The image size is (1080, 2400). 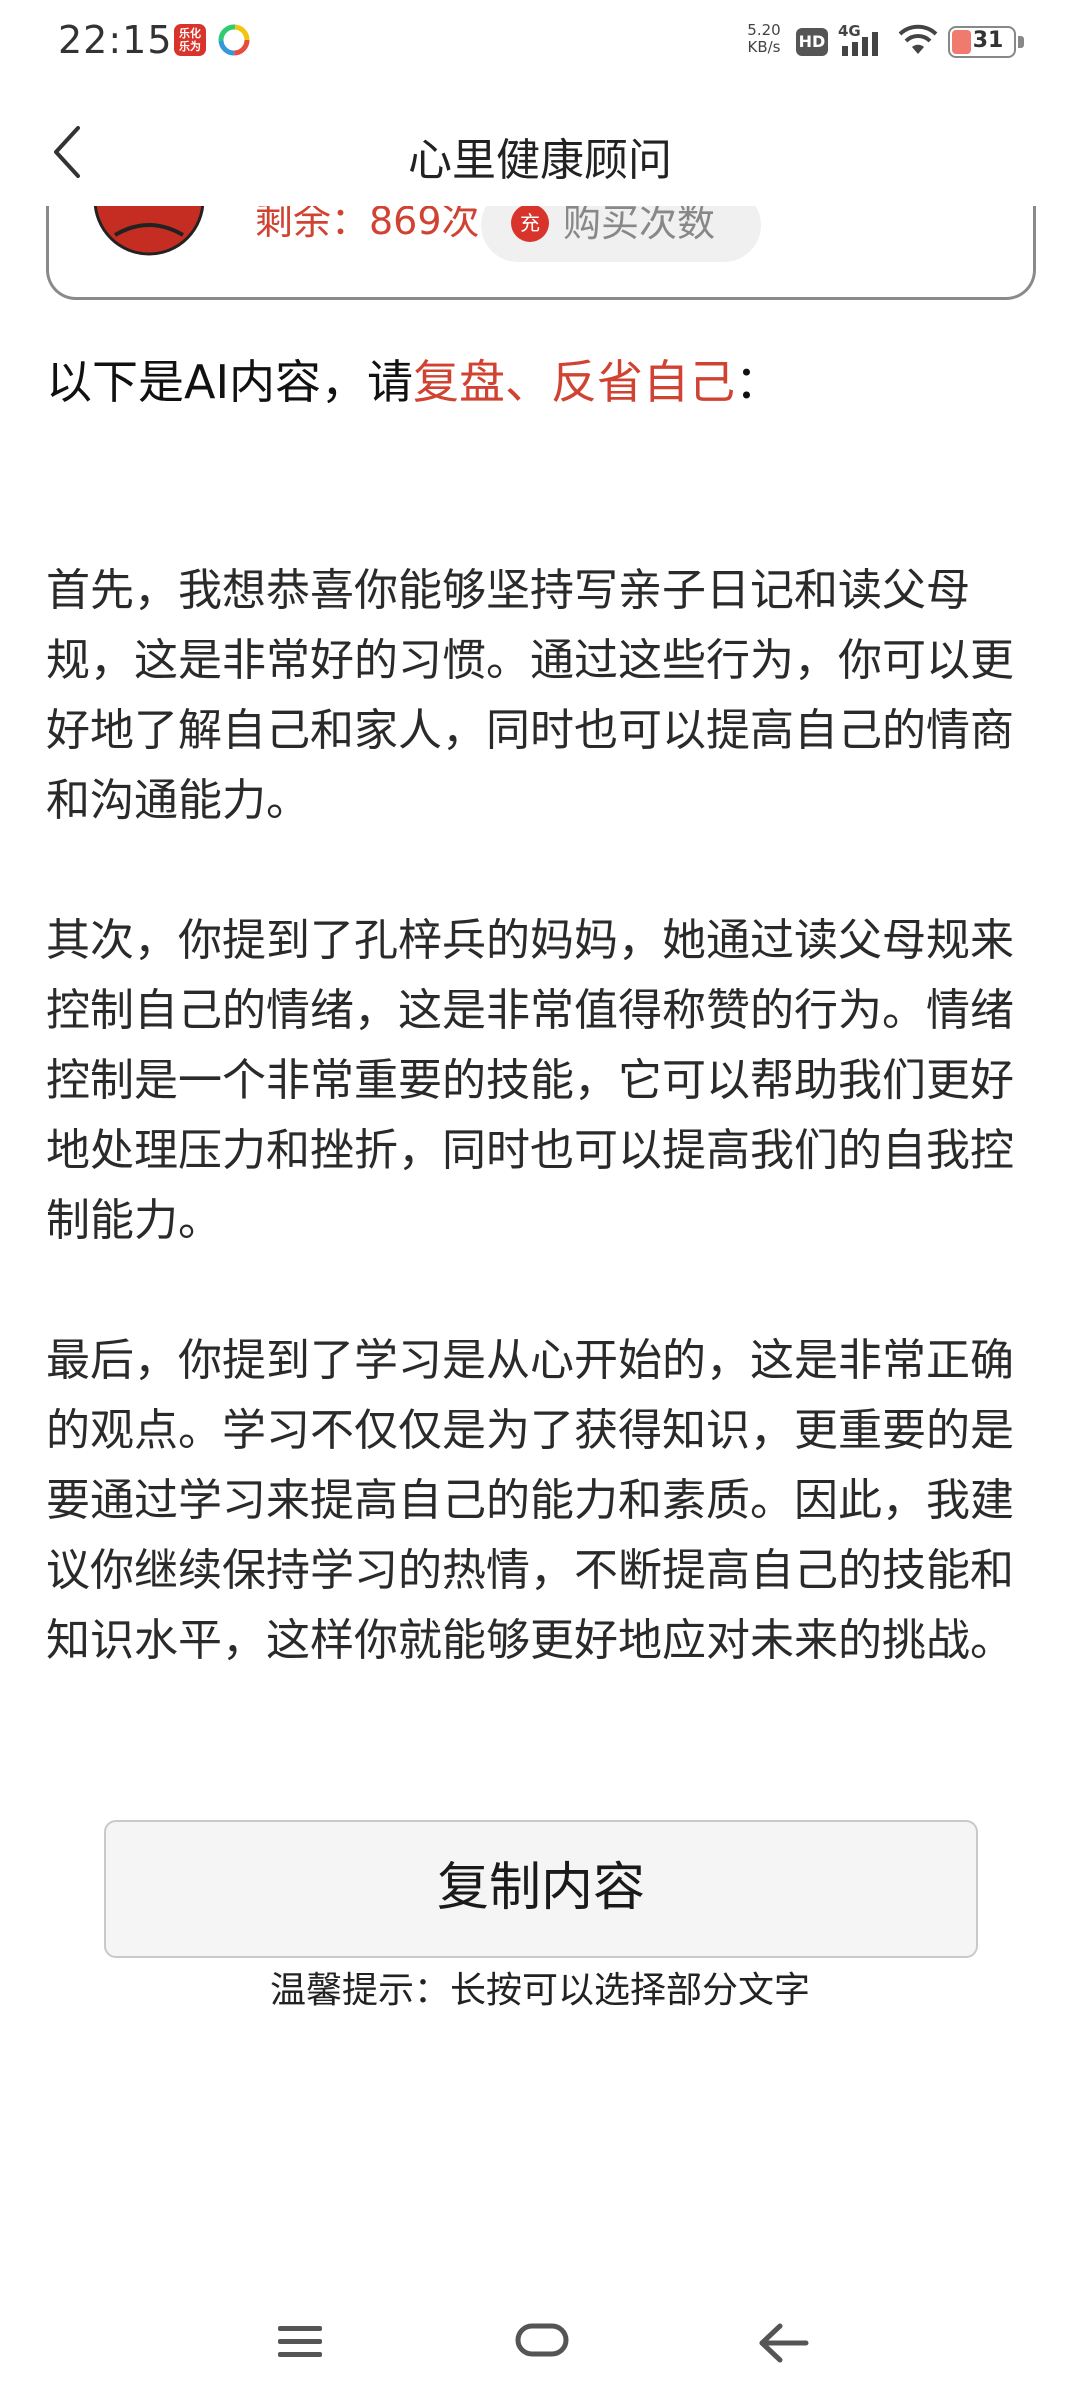 I want to click on intro-highlight: 复盘、反省自己, so click(x=574, y=382).